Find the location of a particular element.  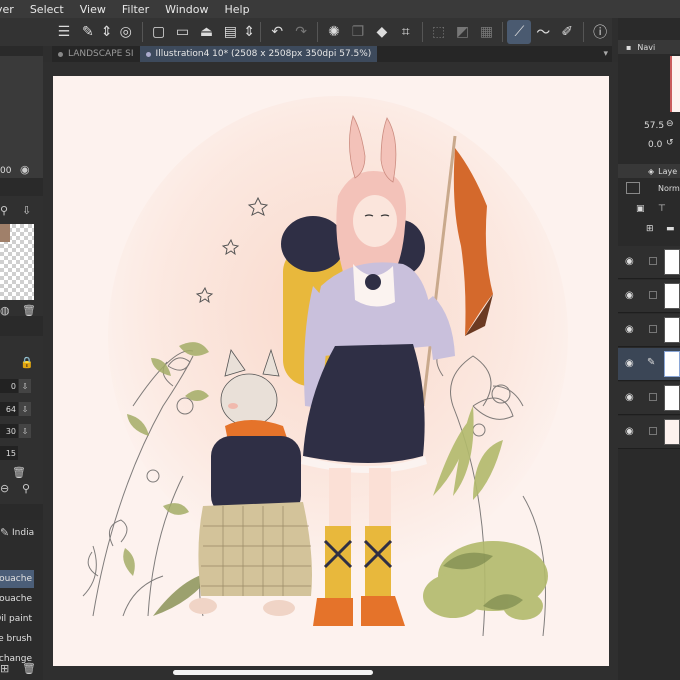

rotation-value: 0.0 is located at coordinates (655, 145).